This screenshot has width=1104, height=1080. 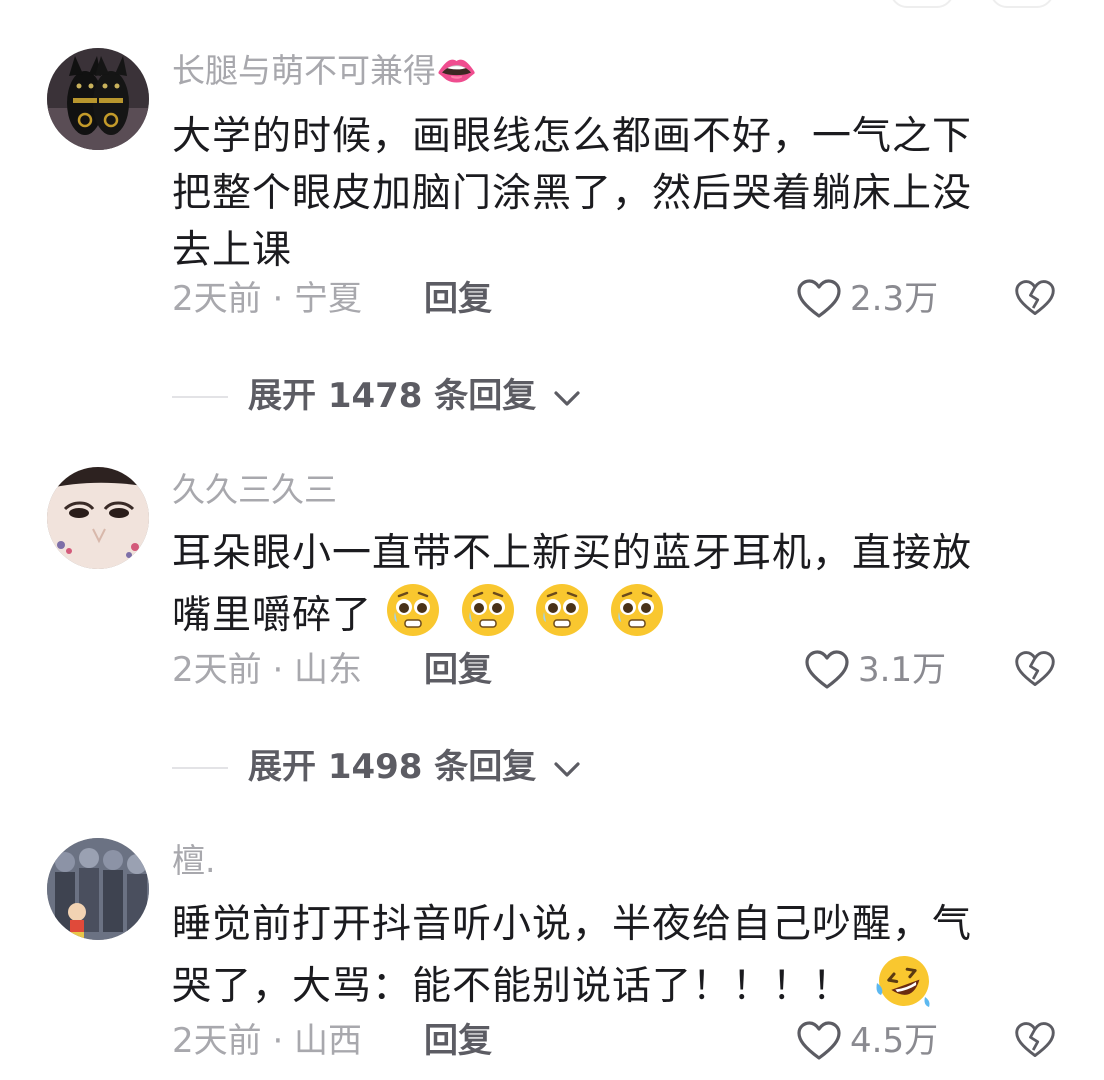 What do you see at coordinates (613, 1041) in the screenshot?
I see `comment-meta-row: 2天前 · 山西 回复 4.5万` at bounding box center [613, 1041].